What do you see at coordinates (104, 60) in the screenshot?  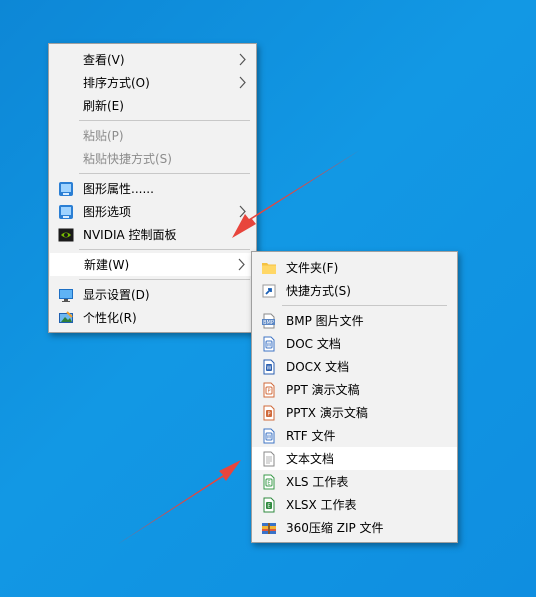 I see `menu-item-label: 查看(V)` at bounding box center [104, 60].